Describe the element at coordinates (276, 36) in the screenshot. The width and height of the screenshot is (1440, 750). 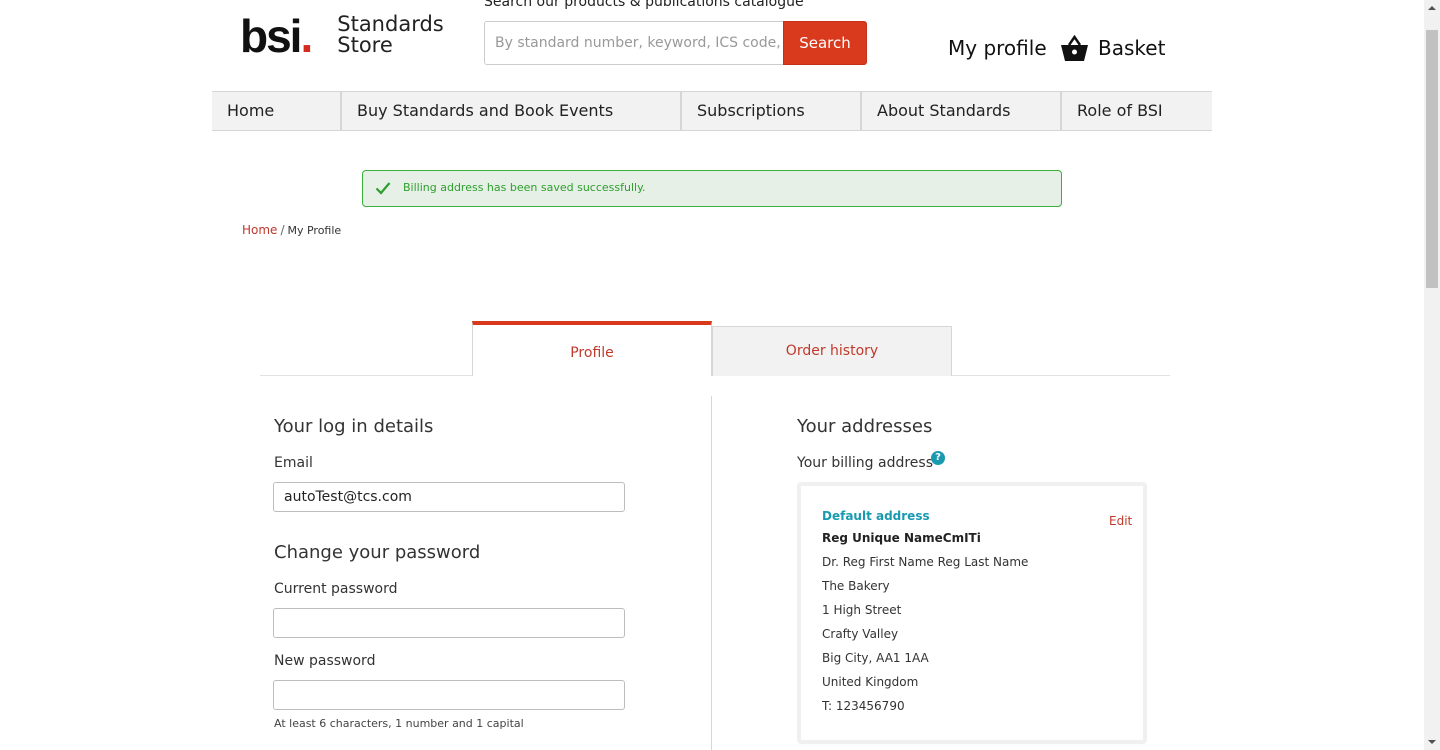
I see `logo-wordmark: bsi.` at that location.